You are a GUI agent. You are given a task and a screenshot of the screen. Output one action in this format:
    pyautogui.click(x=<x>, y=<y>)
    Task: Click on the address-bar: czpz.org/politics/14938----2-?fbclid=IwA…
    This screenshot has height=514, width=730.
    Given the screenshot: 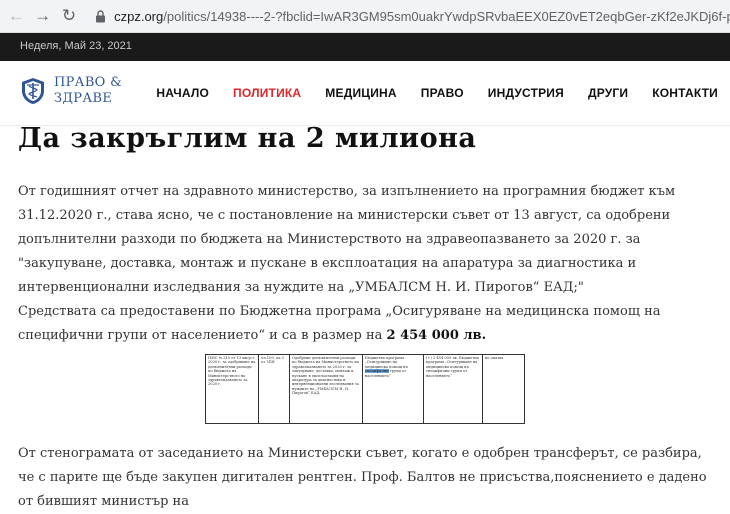 What is the action you would take?
    pyautogui.click(x=422, y=16)
    